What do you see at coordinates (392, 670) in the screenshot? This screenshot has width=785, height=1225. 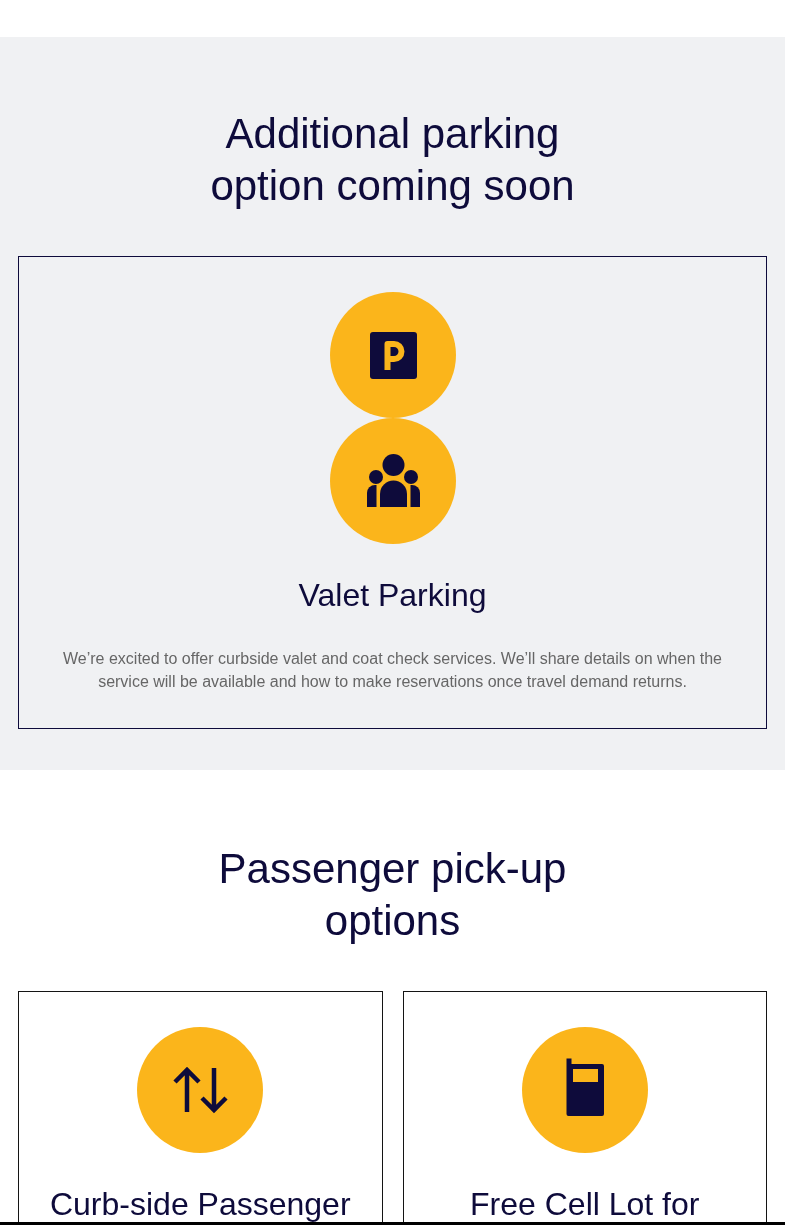 I see `card-description: We’re excited to offer curbside valet and coat check services. We’ll share details on when the service will be available and how to make reservations once travel demand returns.` at bounding box center [392, 670].